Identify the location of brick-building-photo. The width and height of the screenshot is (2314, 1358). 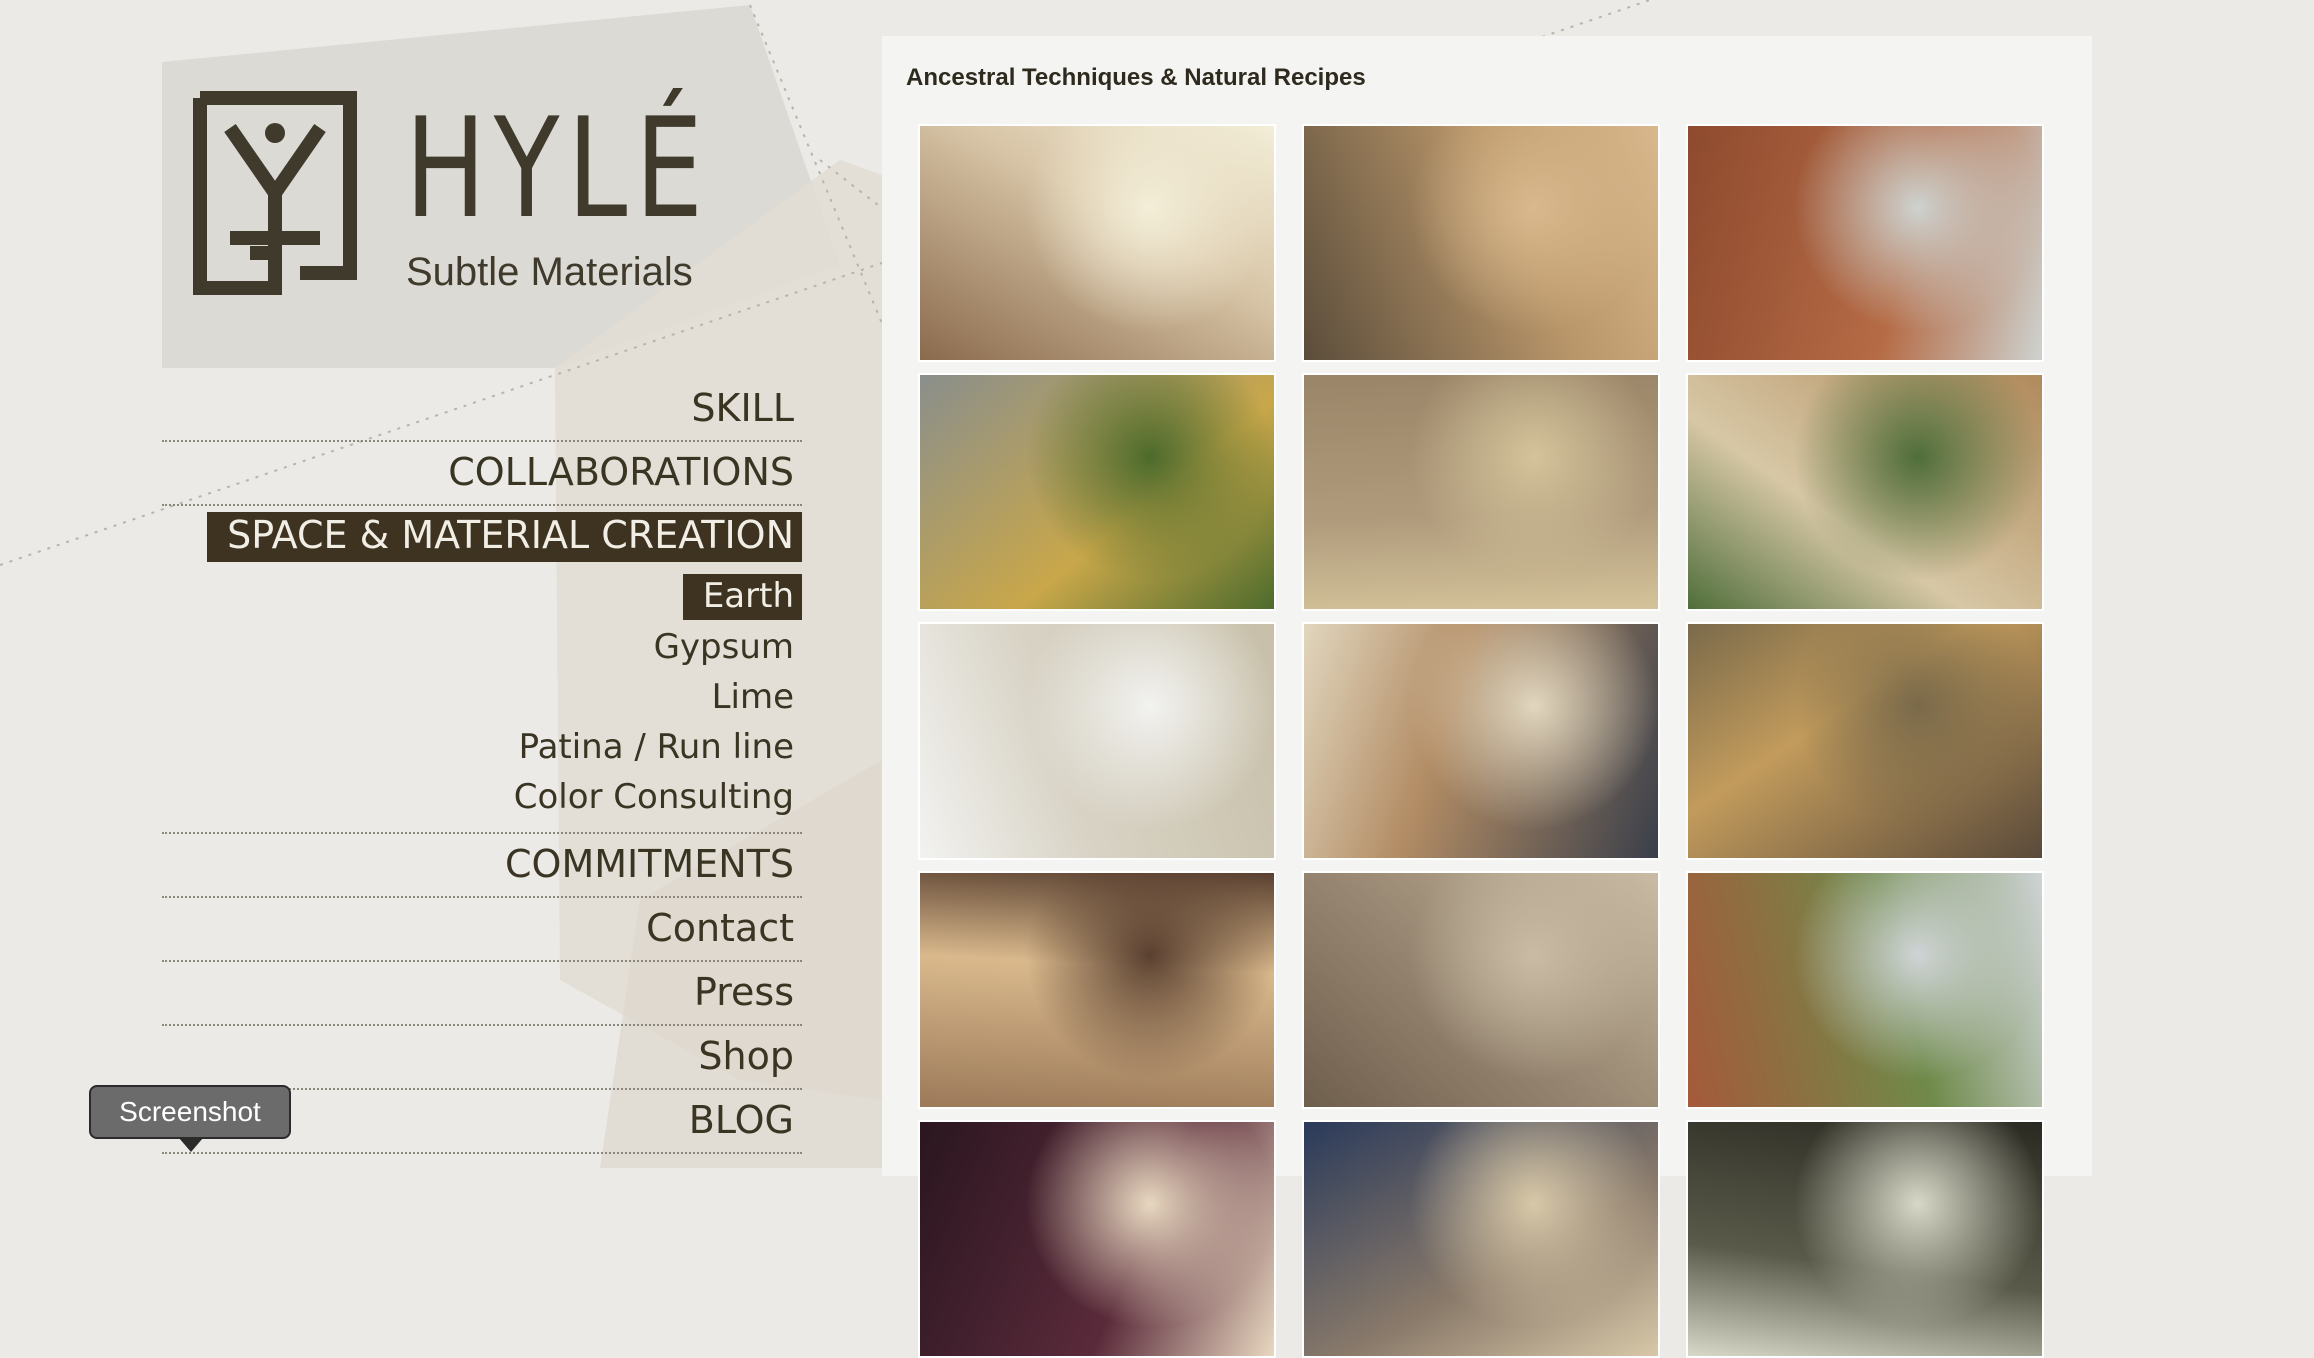
(1865, 990).